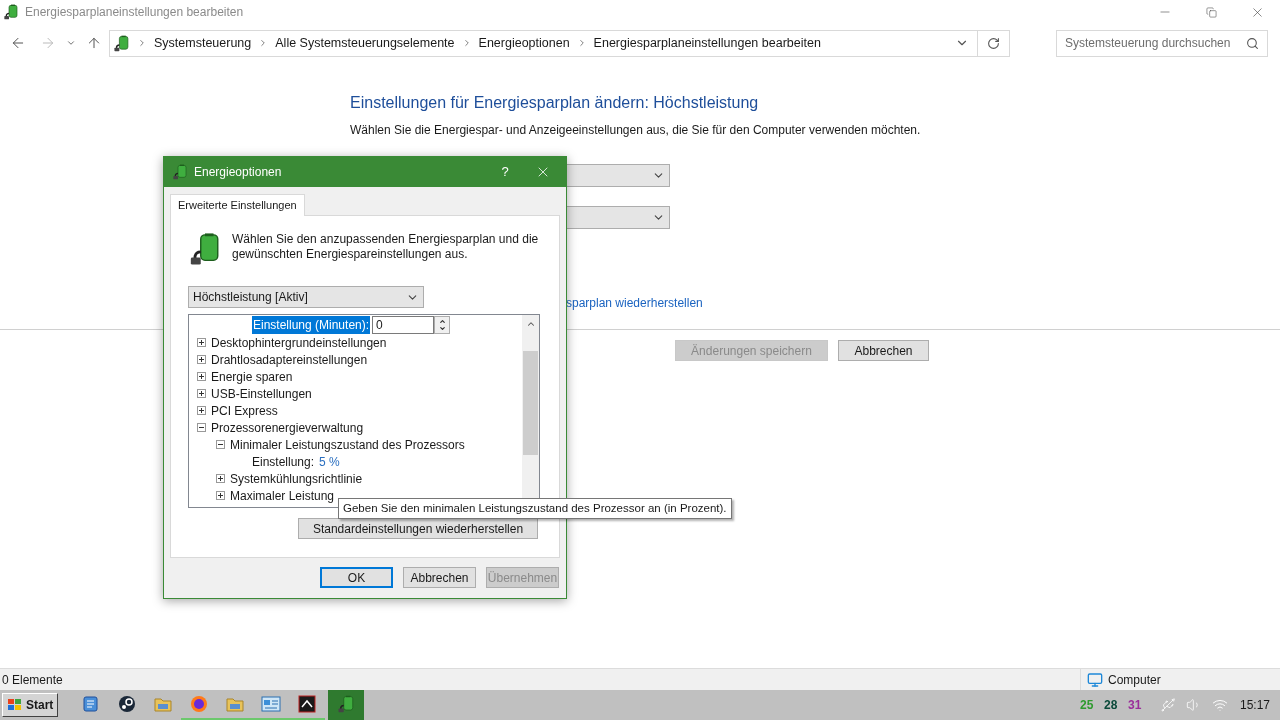  What do you see at coordinates (287, 427) in the screenshot?
I see `tree-item: Prozessorenergieverwaltung` at bounding box center [287, 427].